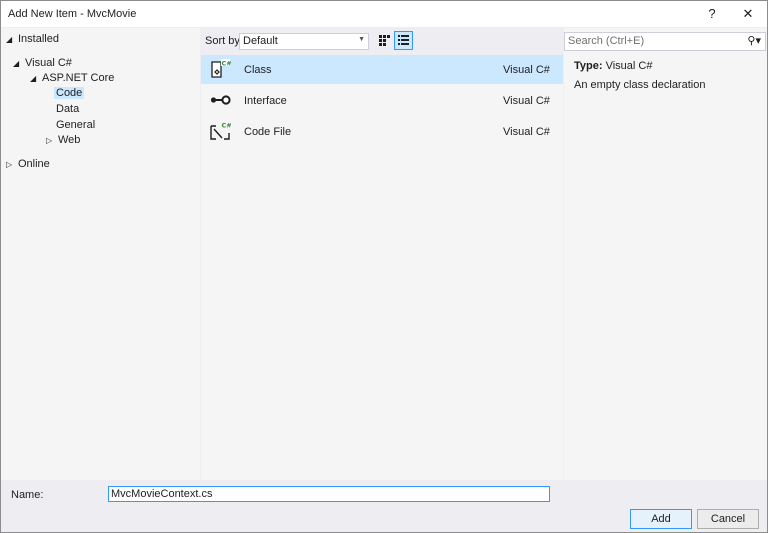 The height and width of the screenshot is (533, 768). I want to click on add-button: Add, so click(661, 519).